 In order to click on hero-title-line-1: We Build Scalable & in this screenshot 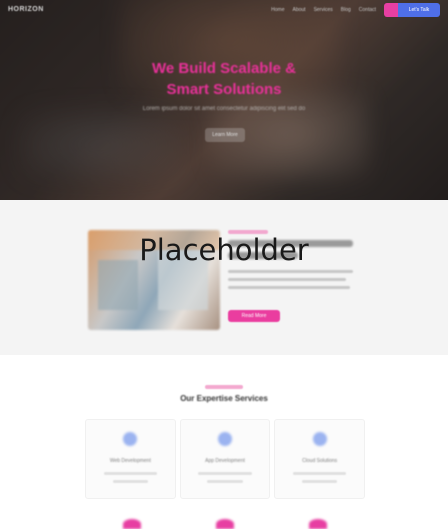, I will do `click(224, 68)`.